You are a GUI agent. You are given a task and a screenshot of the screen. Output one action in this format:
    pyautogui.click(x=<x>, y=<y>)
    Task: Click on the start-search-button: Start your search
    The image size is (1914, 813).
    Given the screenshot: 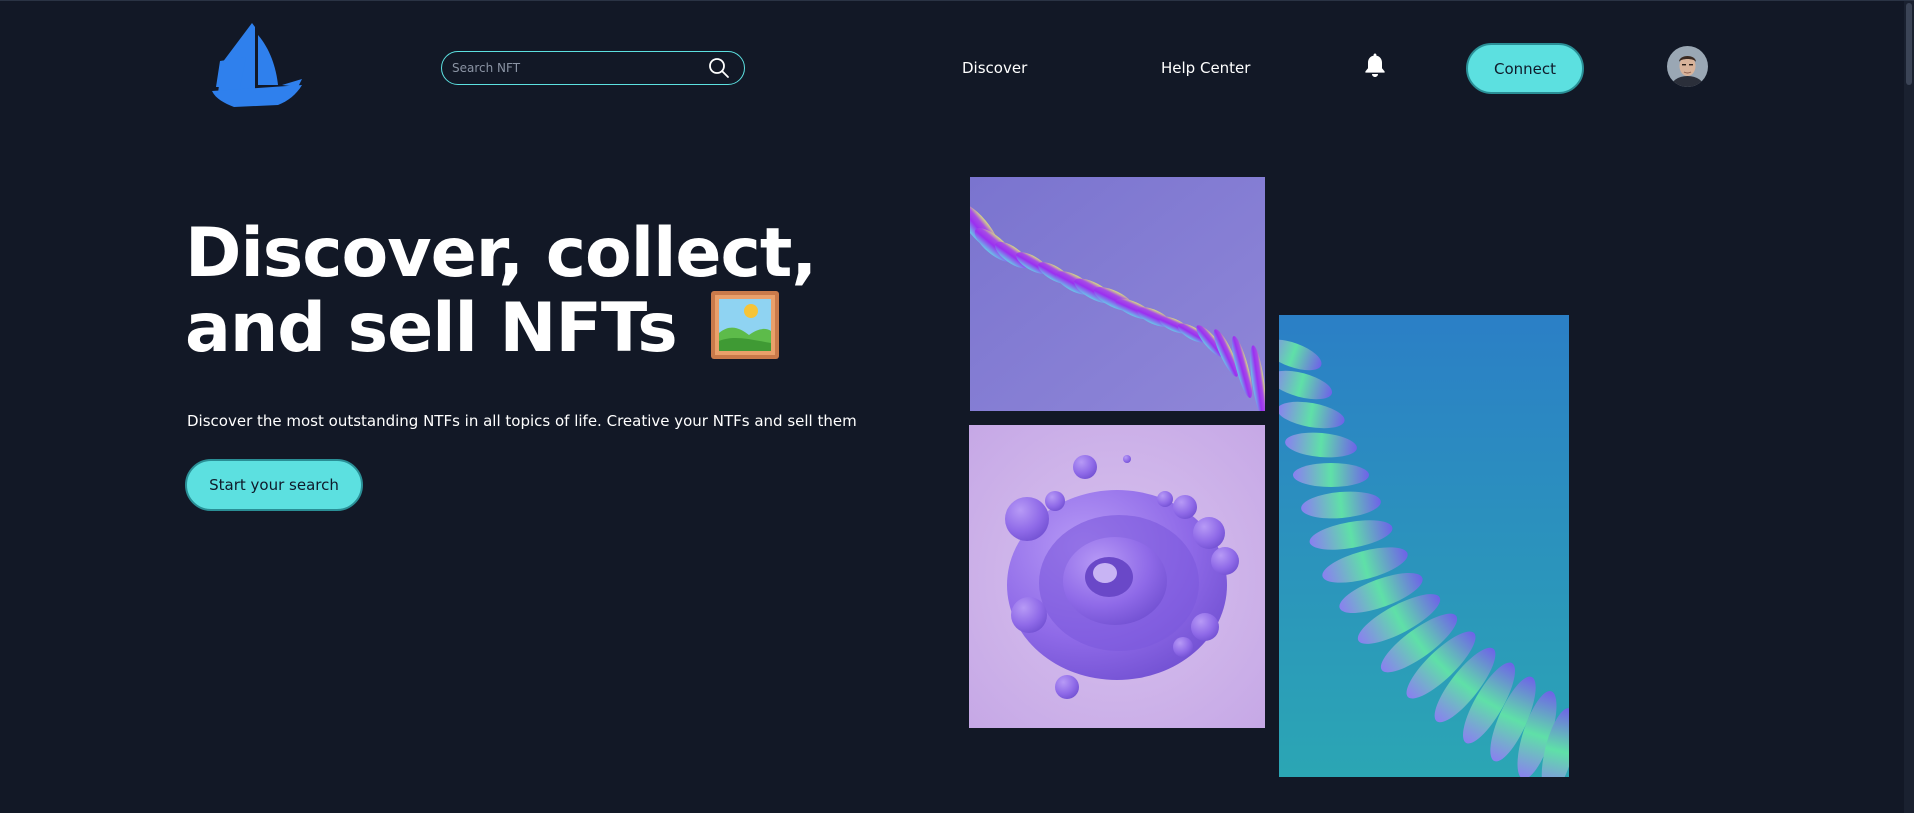 What is the action you would take?
    pyautogui.click(x=274, y=485)
    